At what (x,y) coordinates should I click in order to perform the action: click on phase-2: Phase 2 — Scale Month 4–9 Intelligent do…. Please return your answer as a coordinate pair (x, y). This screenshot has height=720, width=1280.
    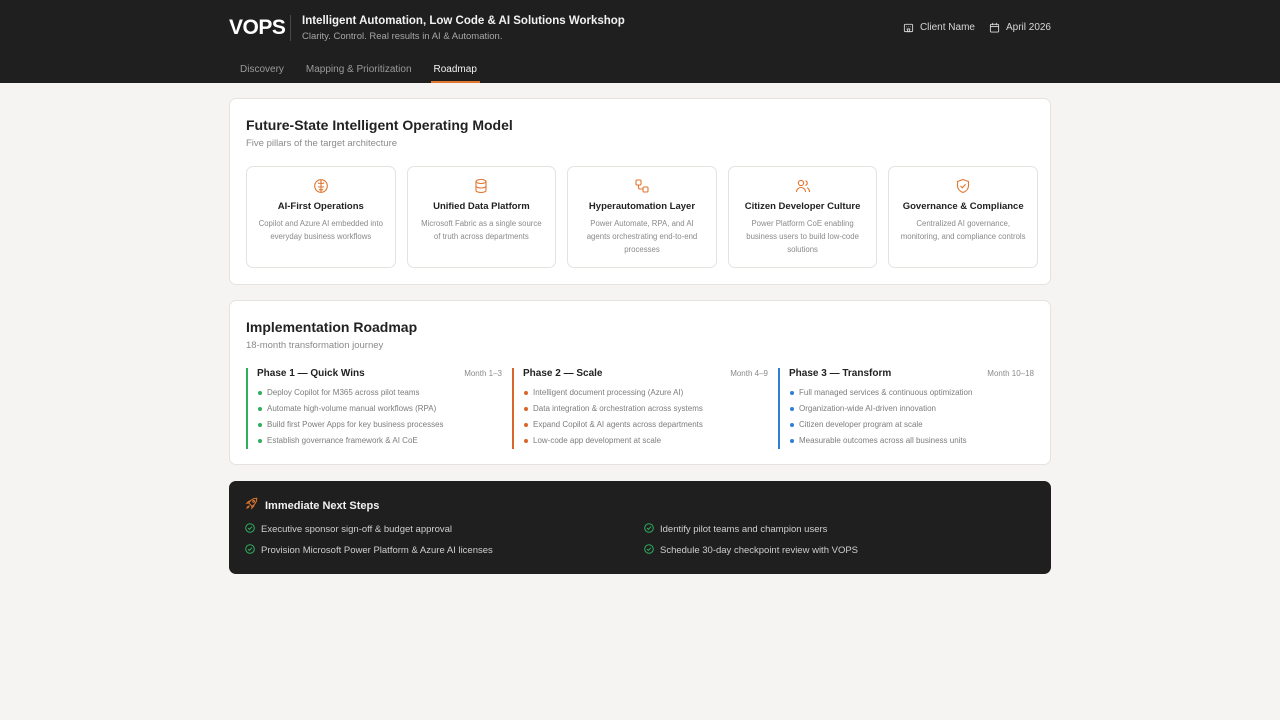
    Looking at the image, I should click on (640, 408).